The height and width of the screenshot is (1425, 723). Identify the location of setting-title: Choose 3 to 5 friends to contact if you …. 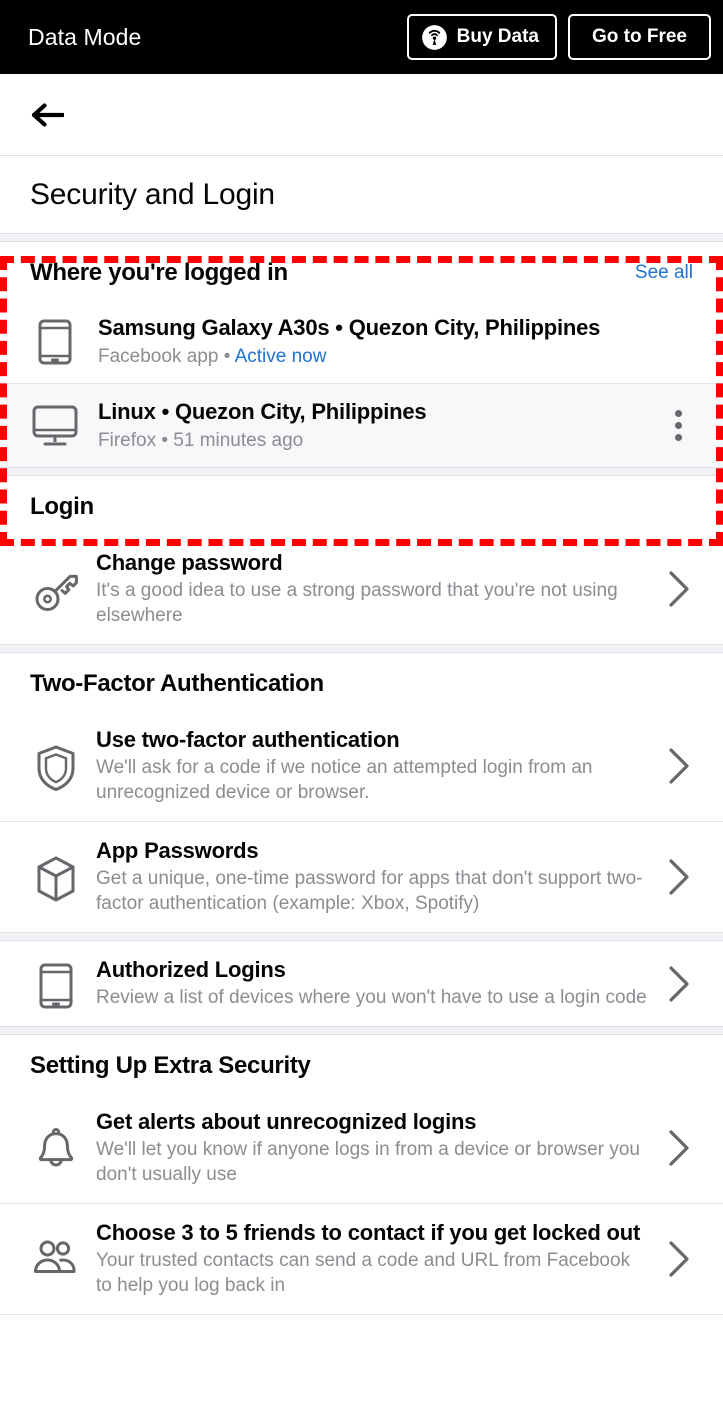
(368, 1233).